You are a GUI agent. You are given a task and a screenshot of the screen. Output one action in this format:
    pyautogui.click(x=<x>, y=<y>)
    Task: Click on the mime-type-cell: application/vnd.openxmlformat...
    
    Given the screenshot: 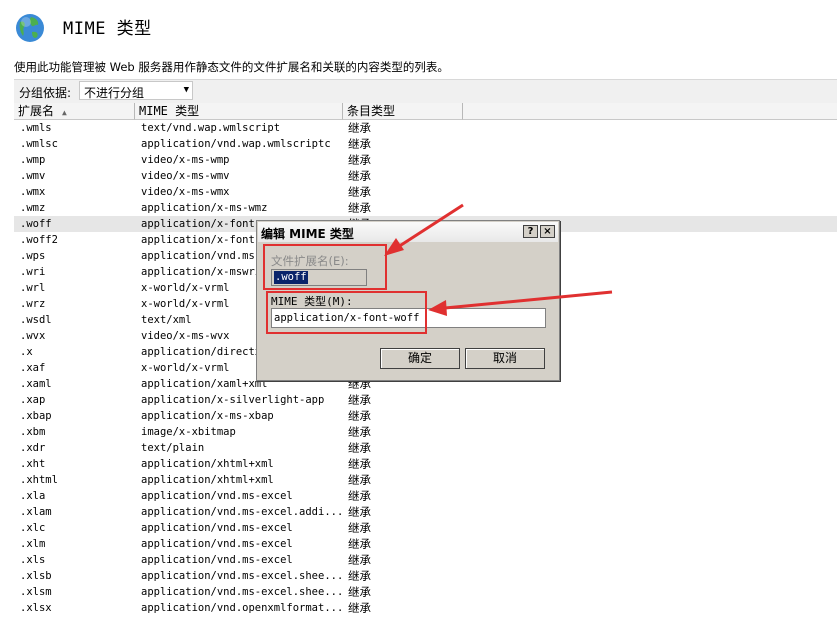 What is the action you would take?
    pyautogui.click(x=241, y=608)
    